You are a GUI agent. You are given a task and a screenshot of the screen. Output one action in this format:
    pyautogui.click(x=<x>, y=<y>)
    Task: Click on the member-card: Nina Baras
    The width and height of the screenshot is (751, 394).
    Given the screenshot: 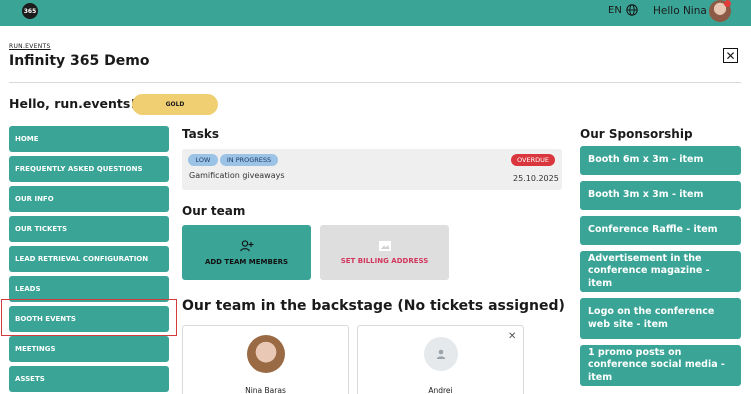 What is the action you would take?
    pyautogui.click(x=265, y=359)
    